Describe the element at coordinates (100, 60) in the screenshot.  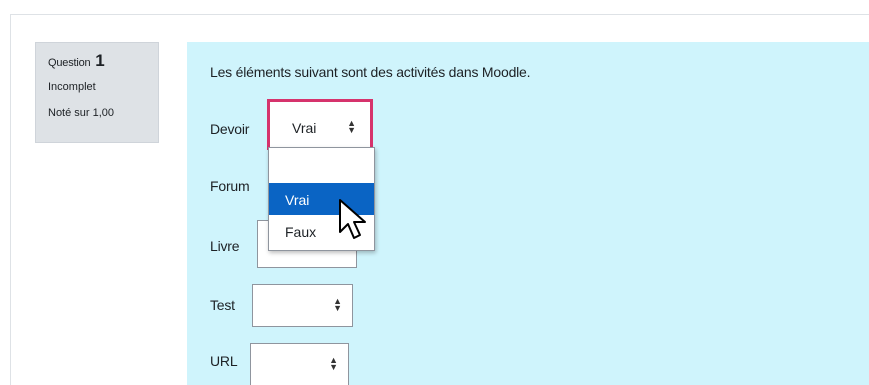
I see `question-number: 1` at that location.